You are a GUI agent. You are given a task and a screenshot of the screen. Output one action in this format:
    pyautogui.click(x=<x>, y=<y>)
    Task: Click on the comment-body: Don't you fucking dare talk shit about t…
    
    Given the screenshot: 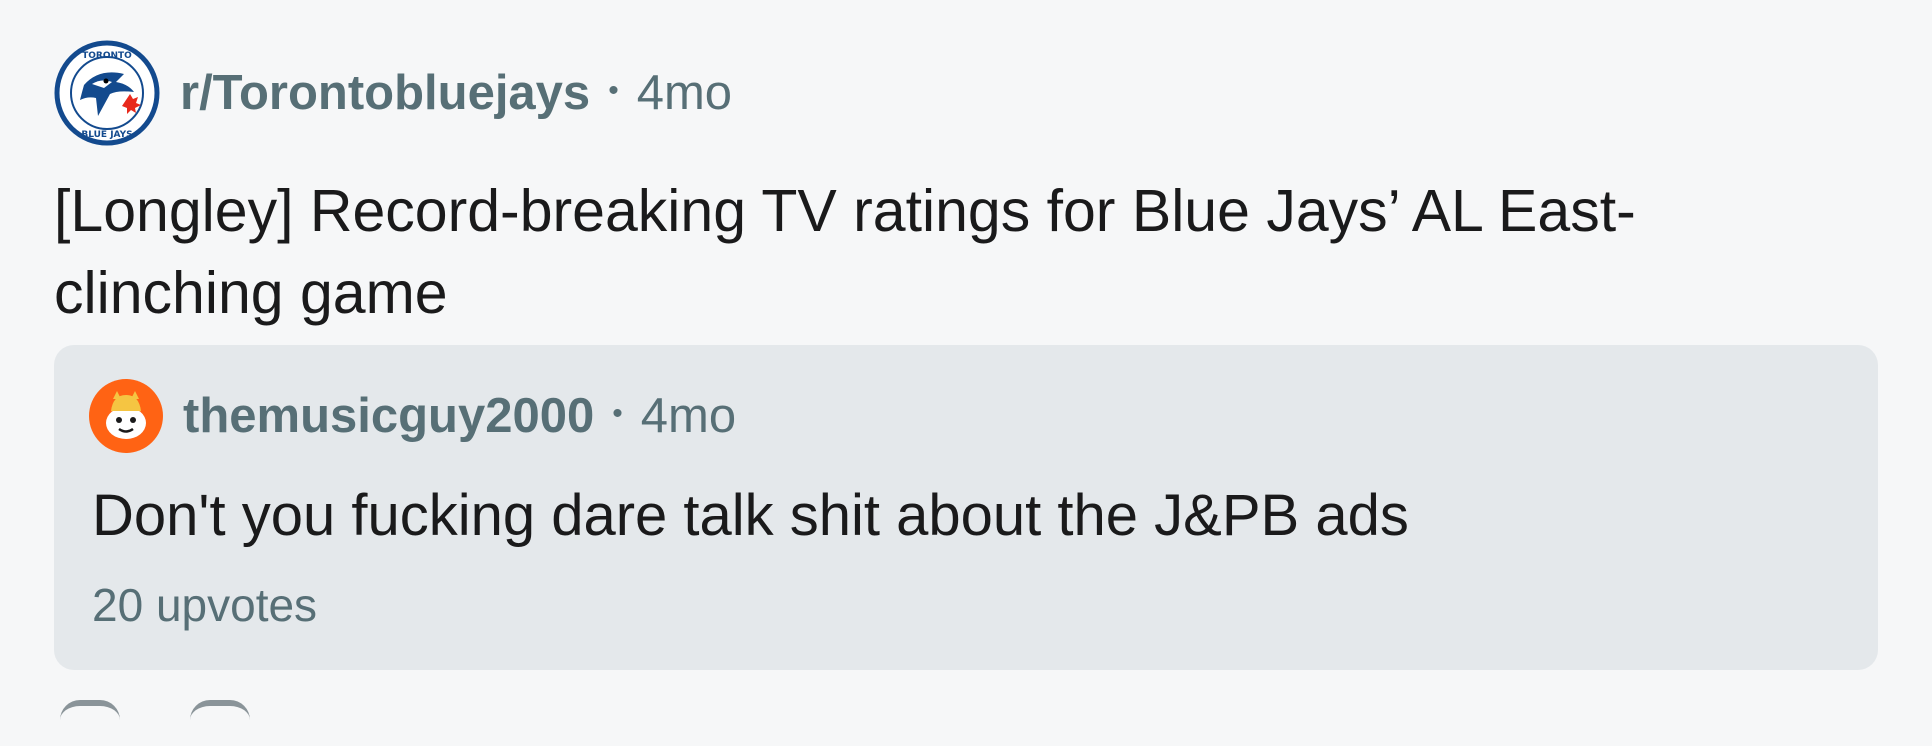 What is the action you would take?
    pyautogui.click(x=750, y=515)
    